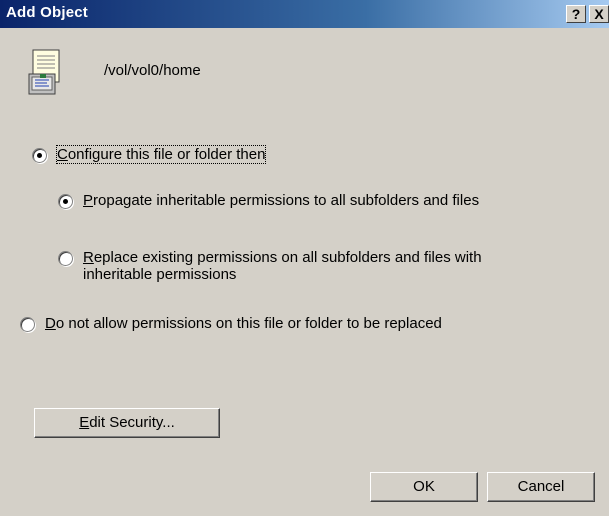 Image resolution: width=609 pixels, height=516 pixels. Describe the element at coordinates (576, 14) in the screenshot. I see `help-button: ?` at that location.